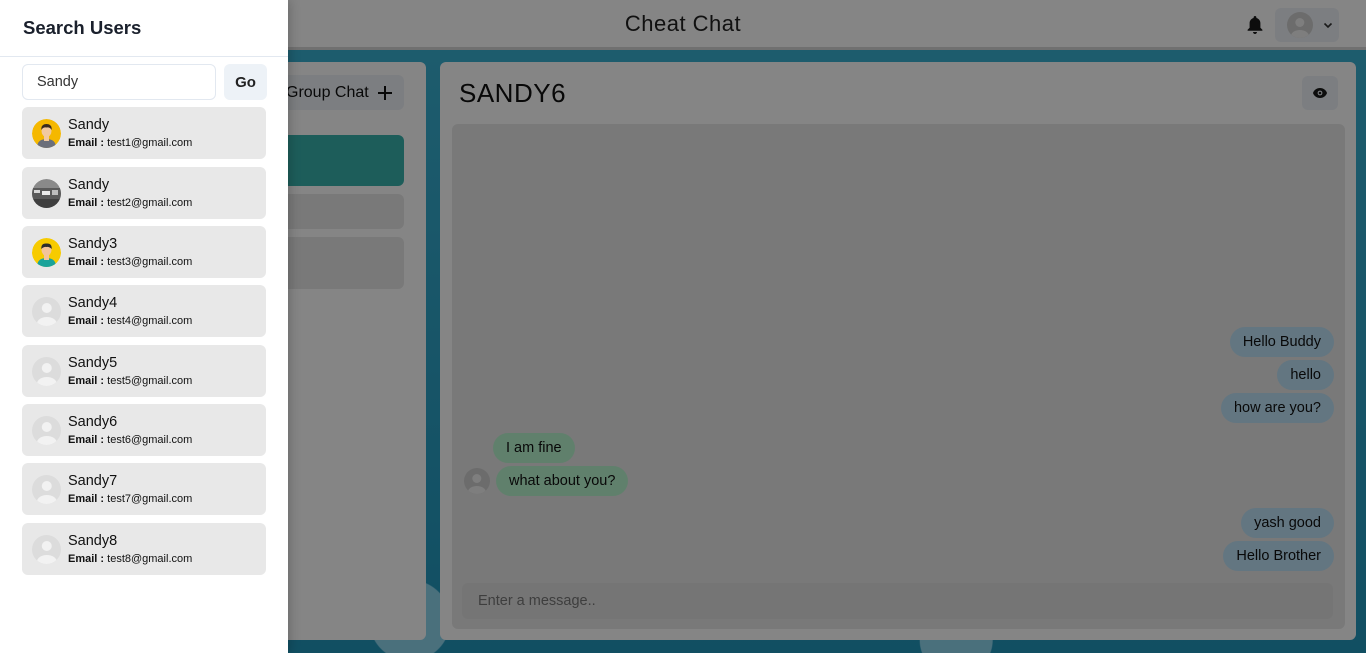 This screenshot has width=1366, height=653. I want to click on man-avatar-icon, so click(46, 133).